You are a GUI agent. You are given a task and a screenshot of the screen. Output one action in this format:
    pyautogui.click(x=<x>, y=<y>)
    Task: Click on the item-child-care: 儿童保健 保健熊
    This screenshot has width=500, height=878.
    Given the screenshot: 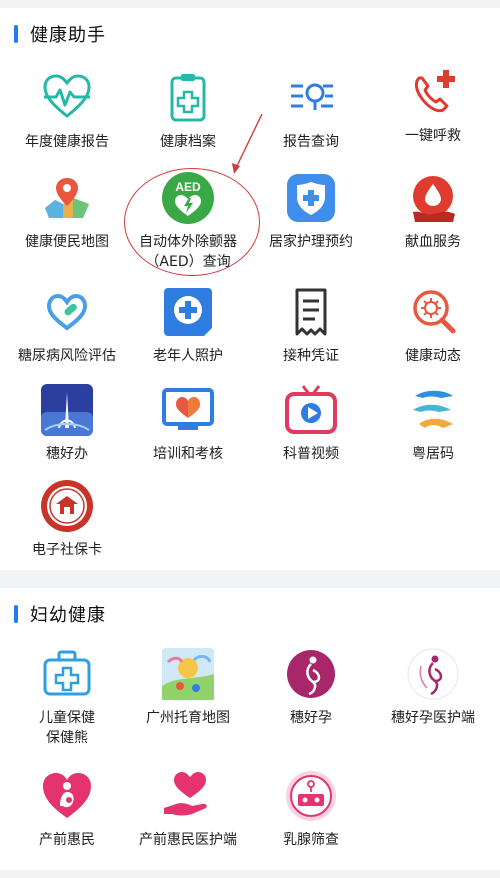 What is the action you would take?
    pyautogui.click(x=67, y=697)
    